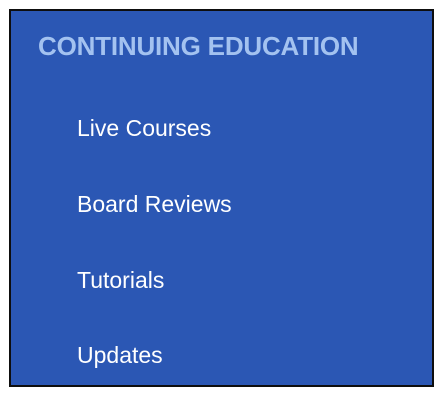  What do you see at coordinates (120, 355) in the screenshot?
I see `menu-item-updates: Updates` at bounding box center [120, 355].